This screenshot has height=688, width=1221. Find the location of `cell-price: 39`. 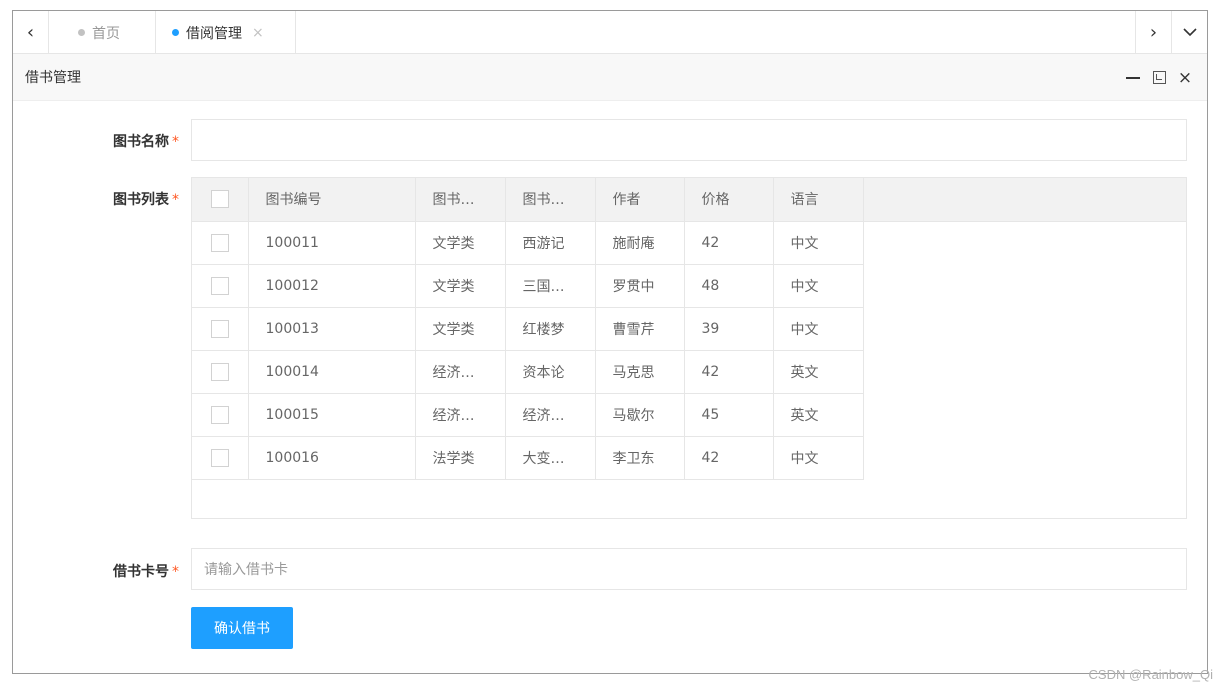

cell-price: 39 is located at coordinates (729, 329).